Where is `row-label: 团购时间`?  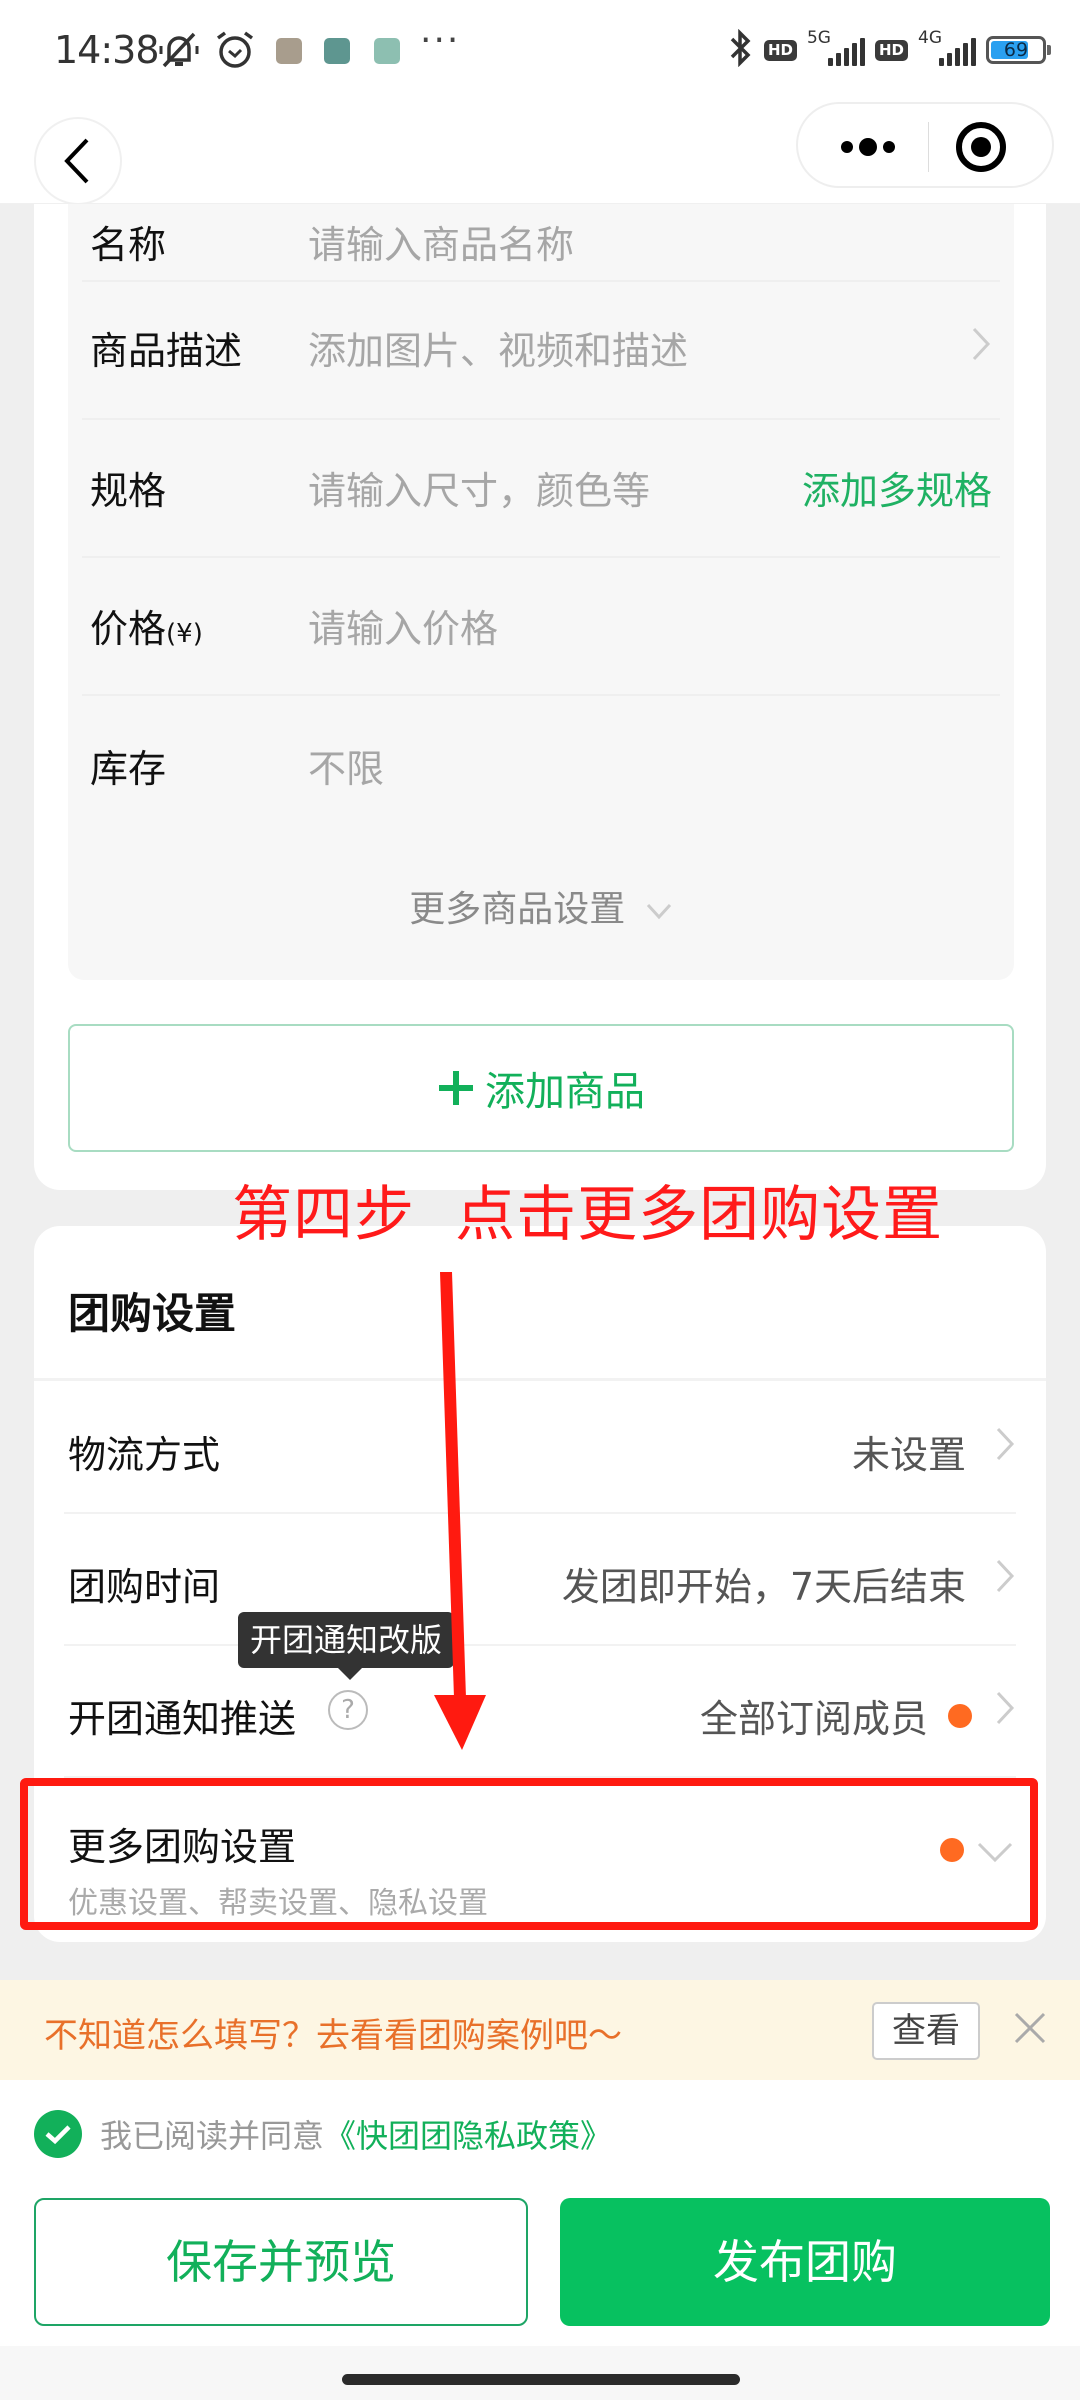 row-label: 团购时间 is located at coordinates (144, 1587).